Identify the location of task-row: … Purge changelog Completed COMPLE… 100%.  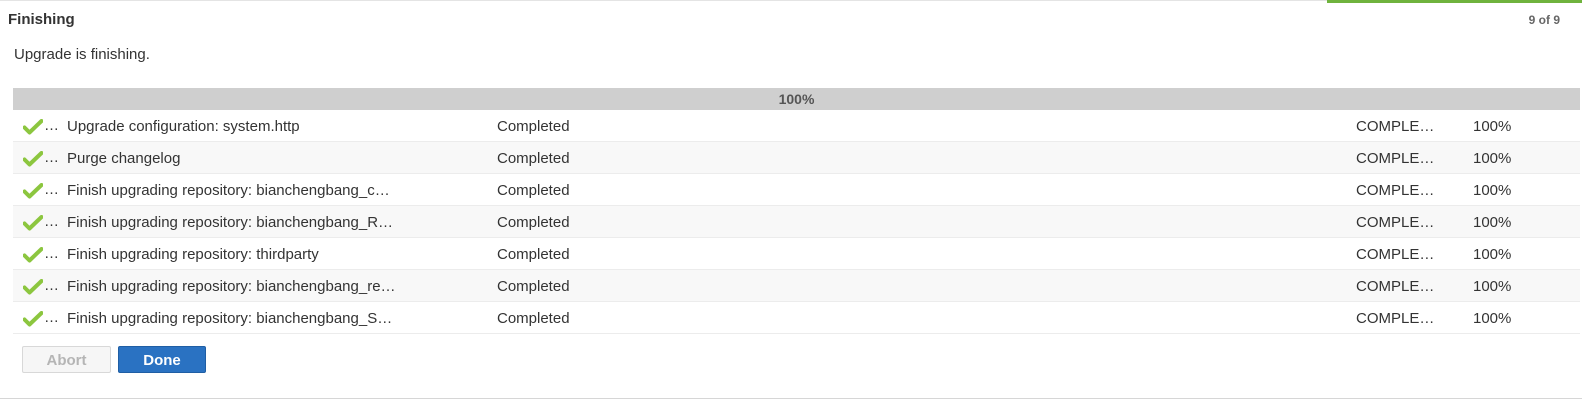
(796, 158).